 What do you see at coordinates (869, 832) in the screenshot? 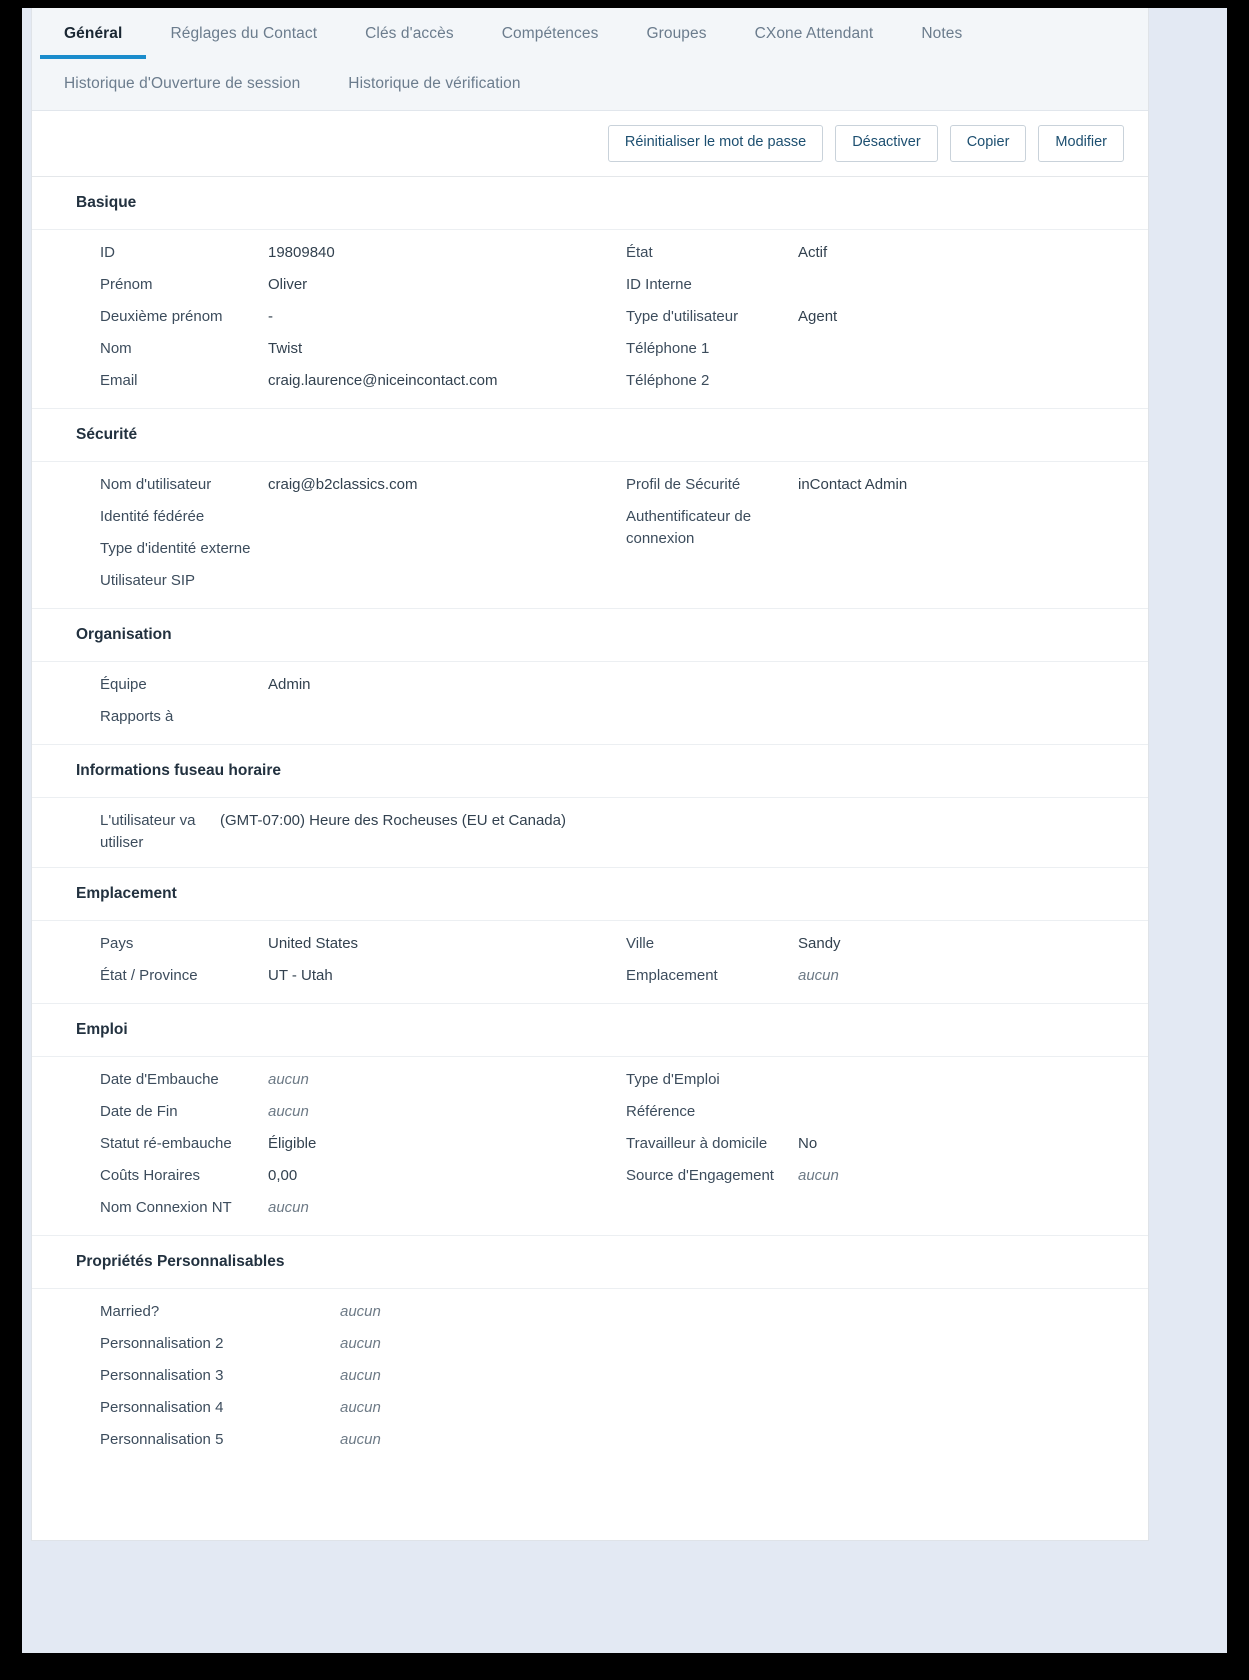
I see `section-fuseau-right-column` at bounding box center [869, 832].